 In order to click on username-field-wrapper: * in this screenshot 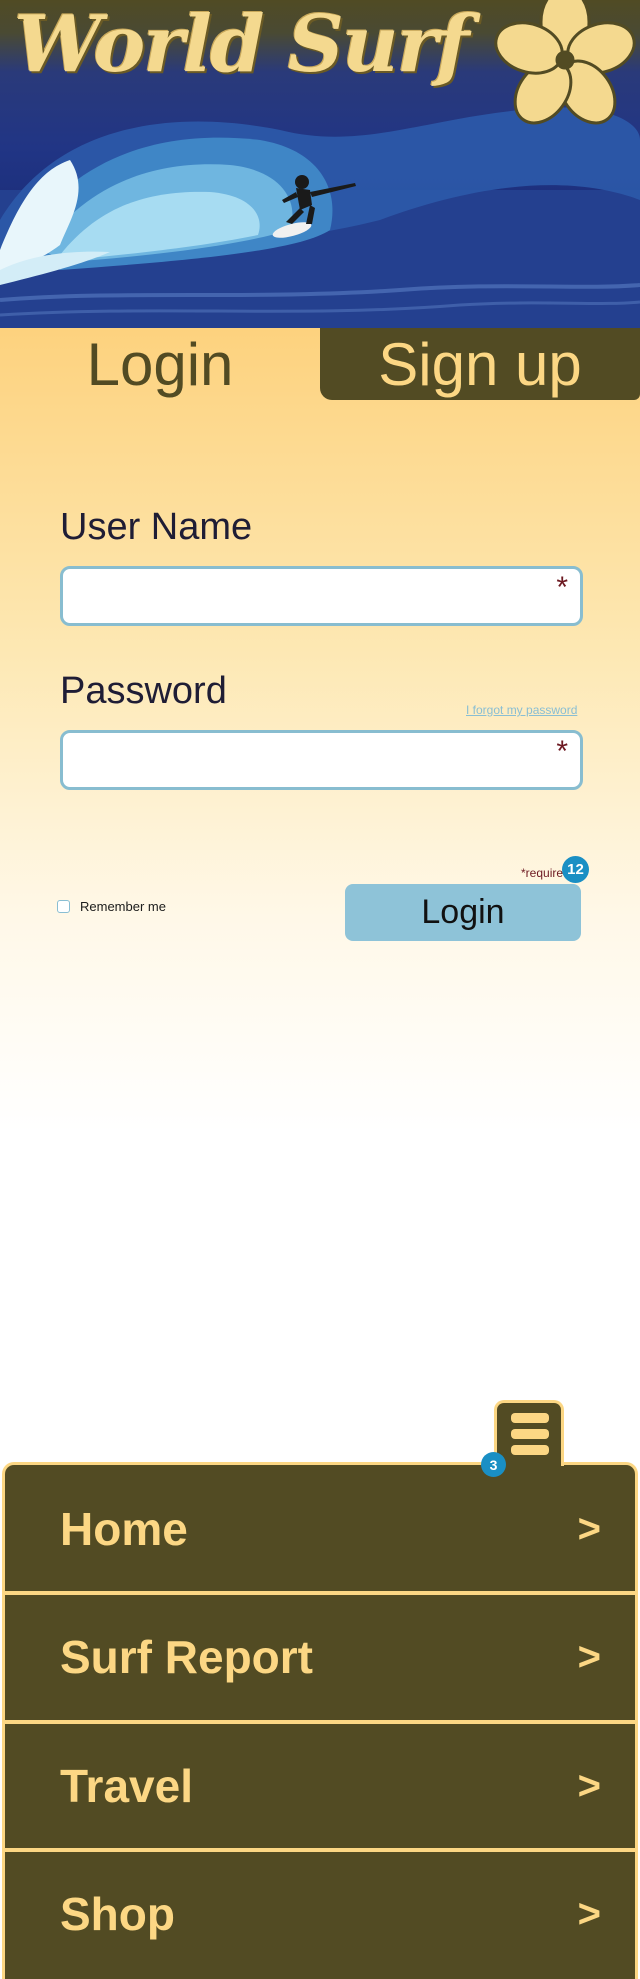, I will do `click(321, 596)`.